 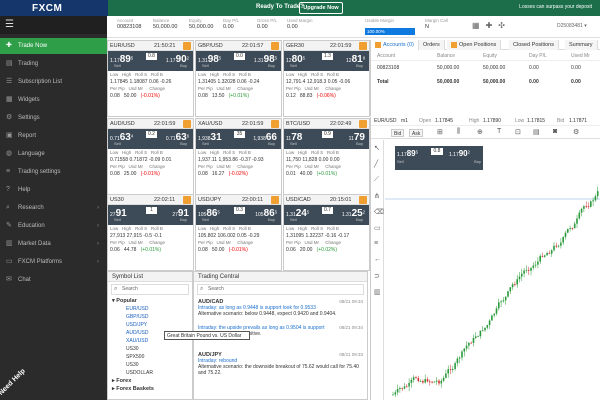 I want to click on arrow-icon: ←, so click(x=377, y=259).